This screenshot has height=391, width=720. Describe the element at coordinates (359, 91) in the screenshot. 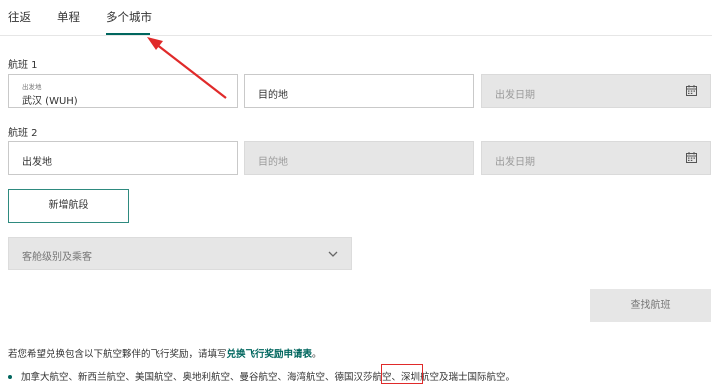

I see `flight-1-destination-field: 目的地` at that location.